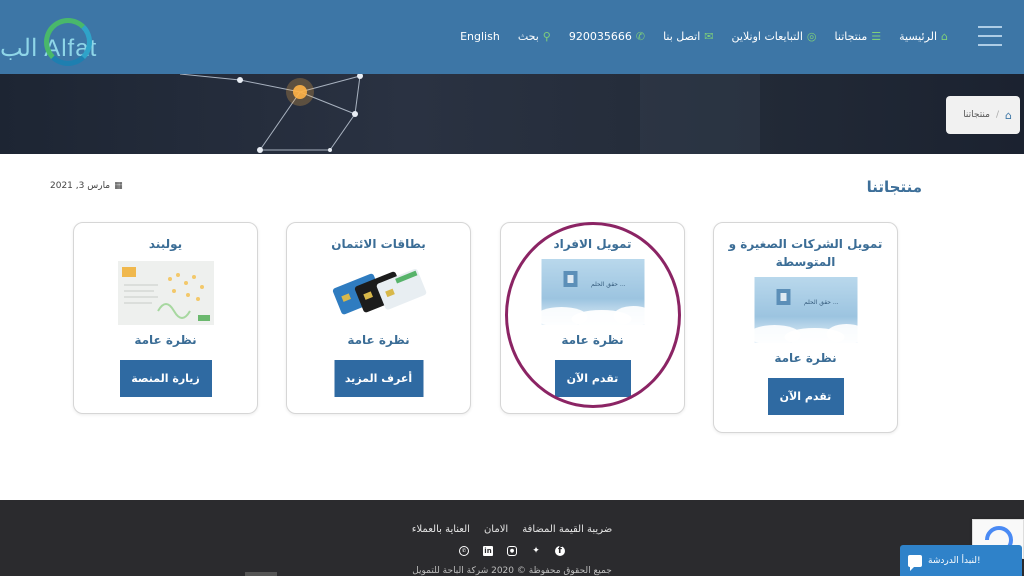 The width and height of the screenshot is (1024, 576). I want to click on envelope-icon: ✉, so click(709, 36).